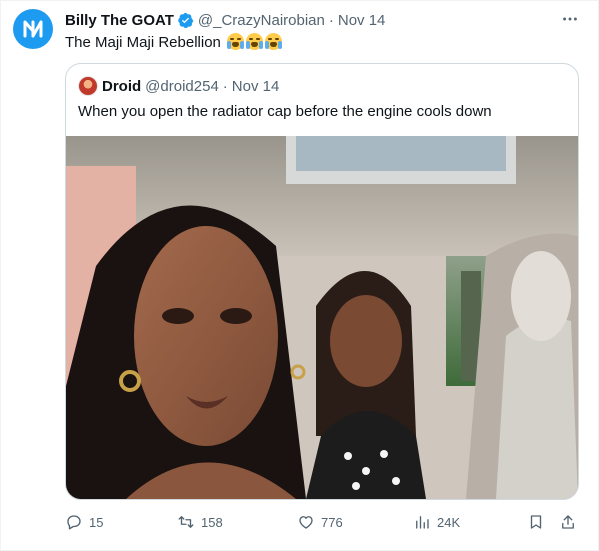 The width and height of the screenshot is (599, 551). What do you see at coordinates (74, 522) in the screenshot?
I see `reply-icon` at bounding box center [74, 522].